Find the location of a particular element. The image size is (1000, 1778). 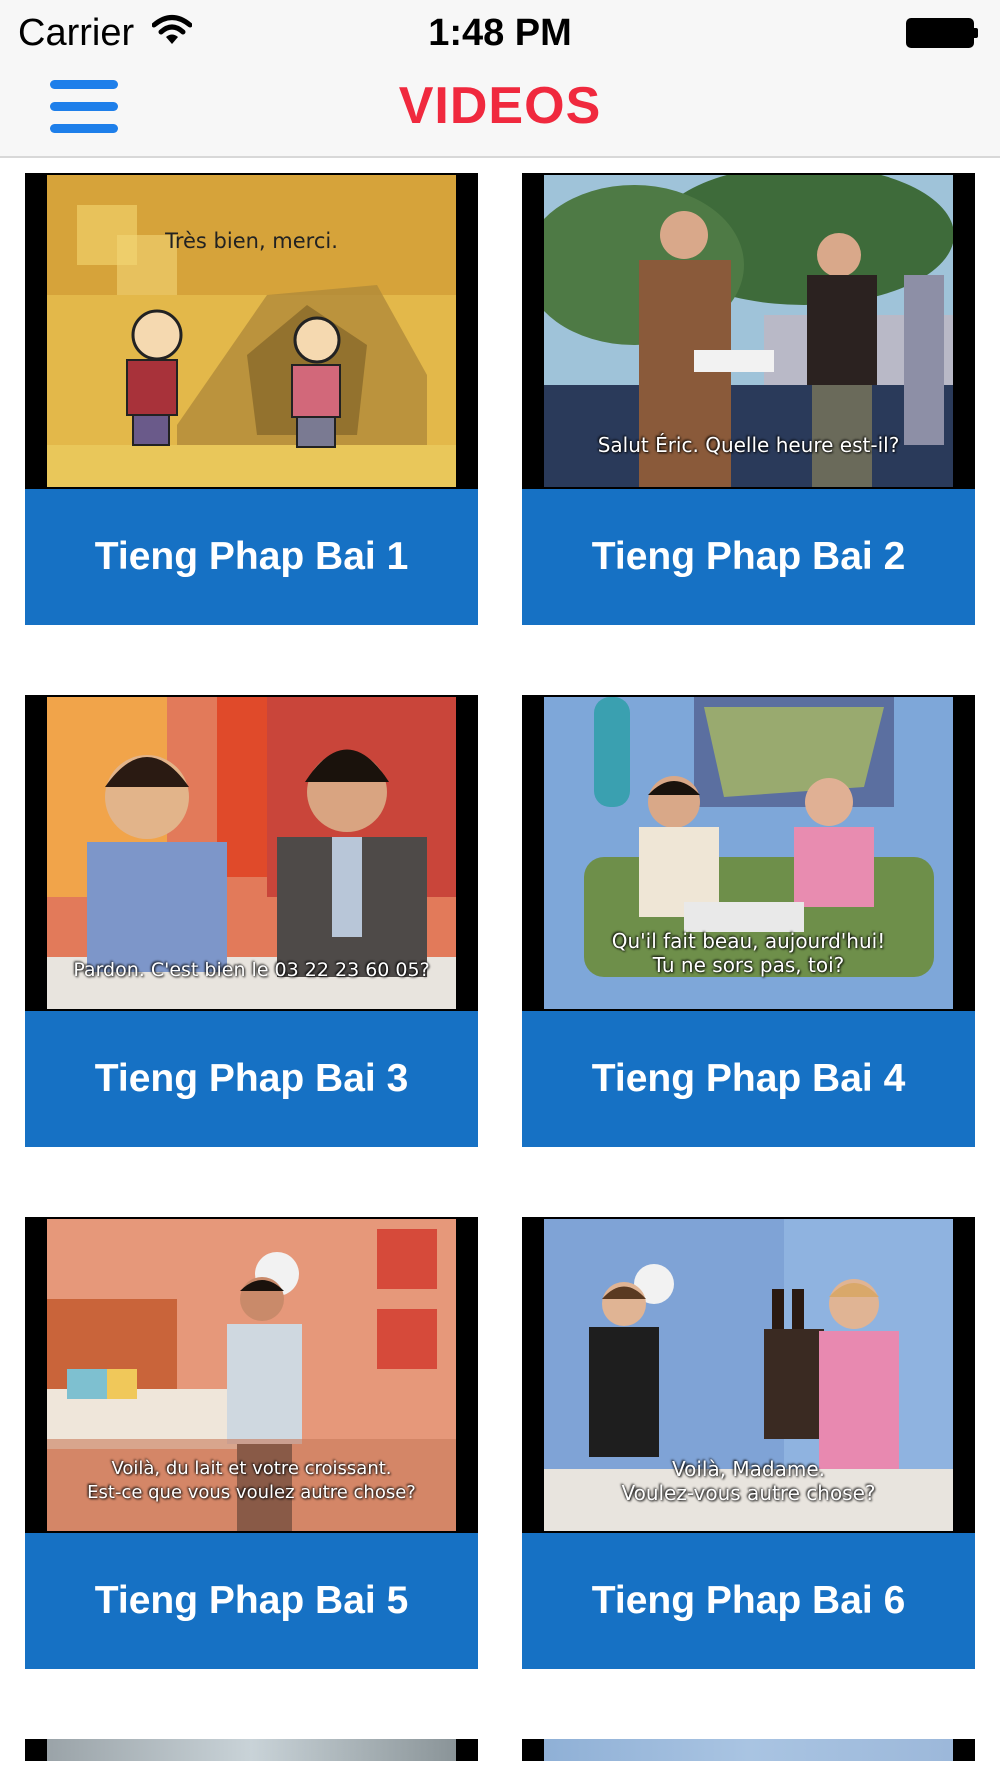

video-title-bar: Tieng Phap Bai 3 is located at coordinates (251, 1079).